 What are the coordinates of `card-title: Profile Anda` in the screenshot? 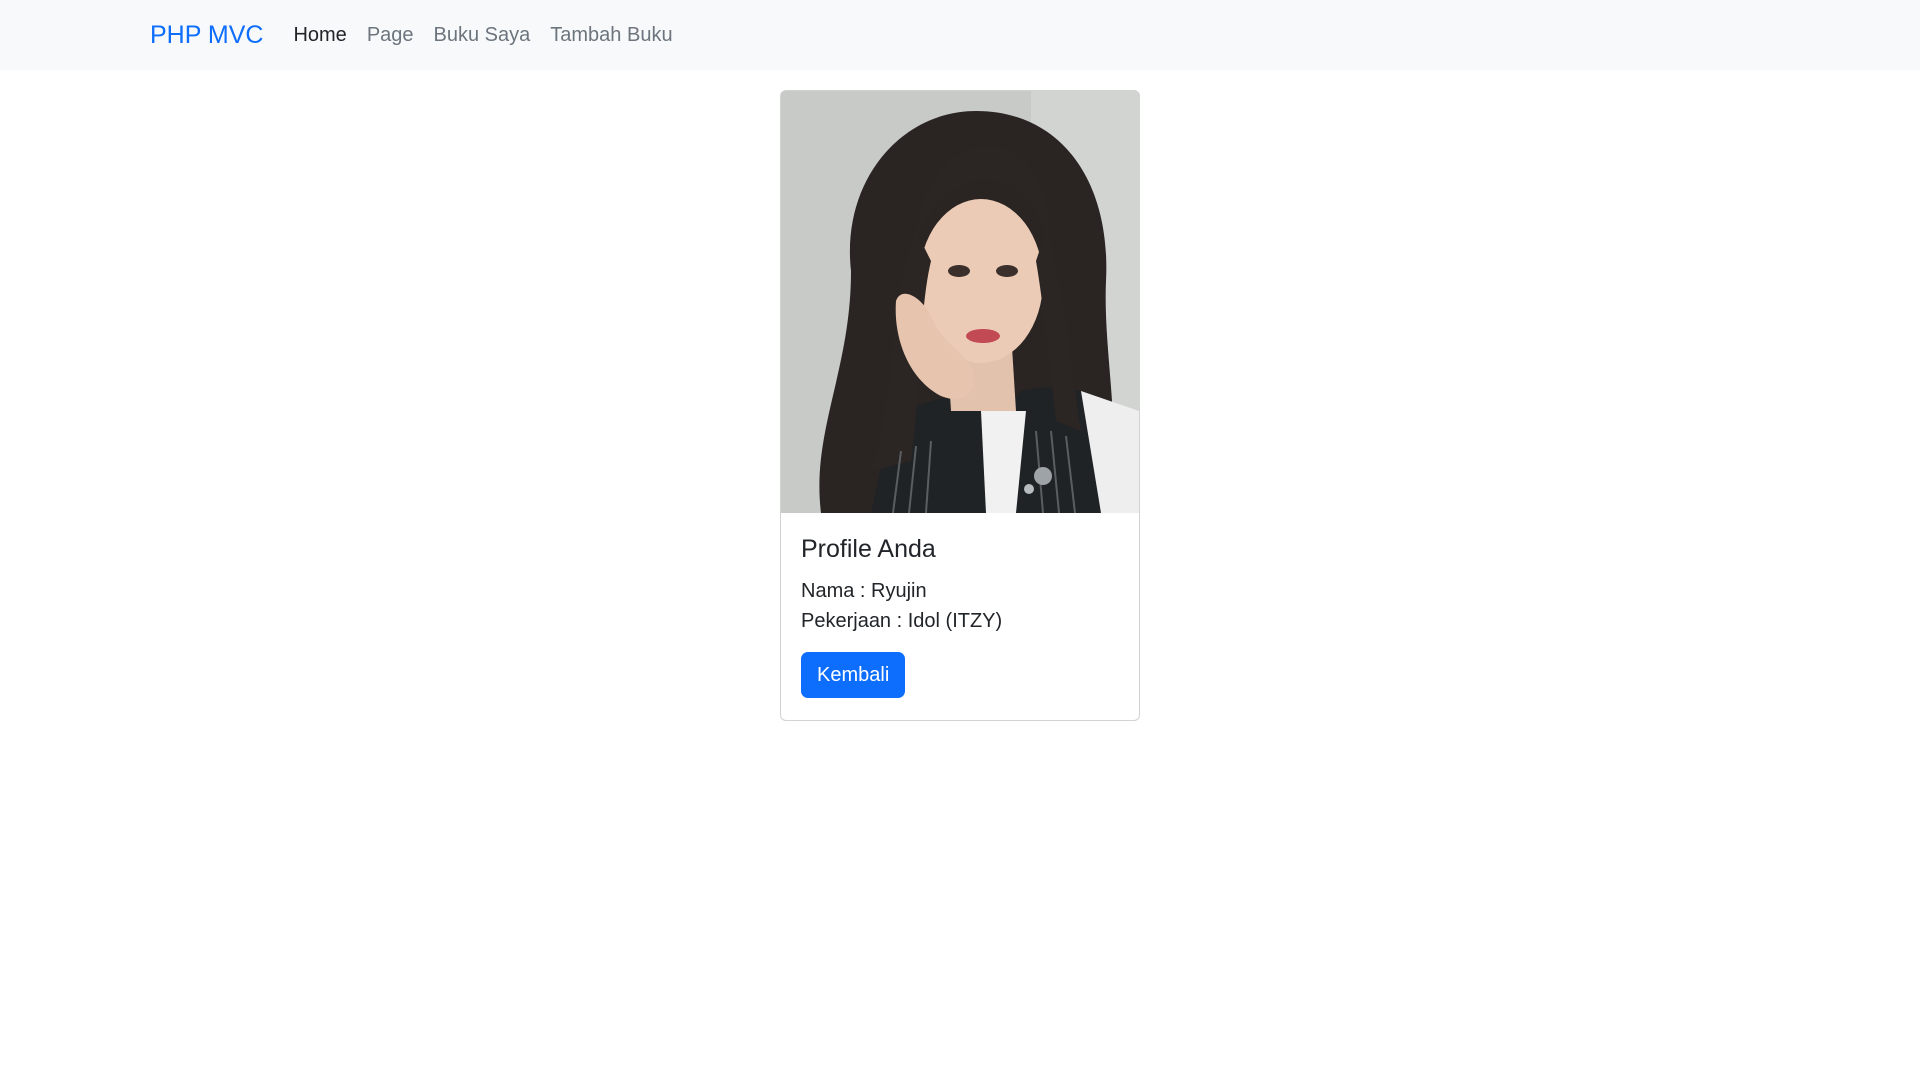 It's located at (868, 549).